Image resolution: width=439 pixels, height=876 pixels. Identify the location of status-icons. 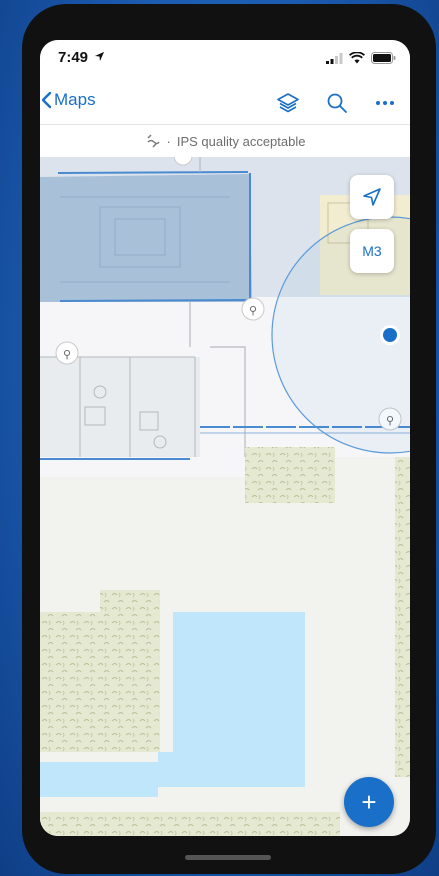
(361, 58).